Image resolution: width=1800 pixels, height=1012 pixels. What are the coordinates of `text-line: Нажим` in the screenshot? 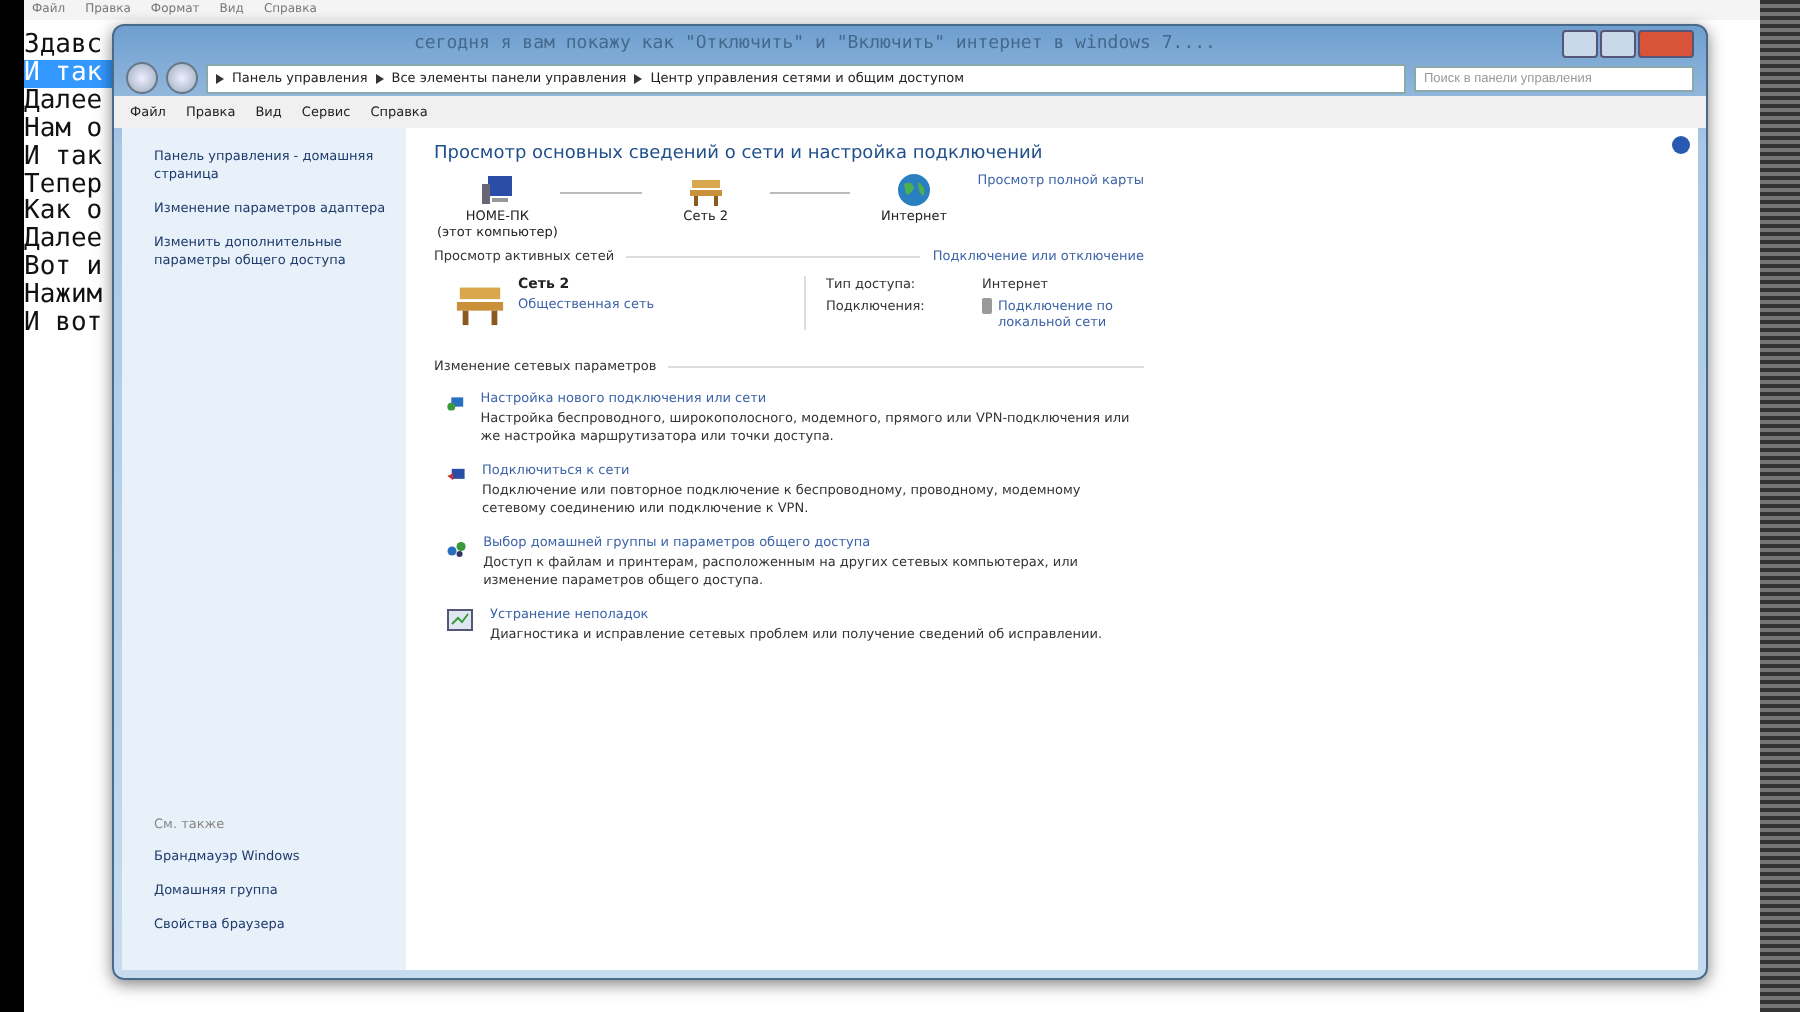 It's located at (64, 296).